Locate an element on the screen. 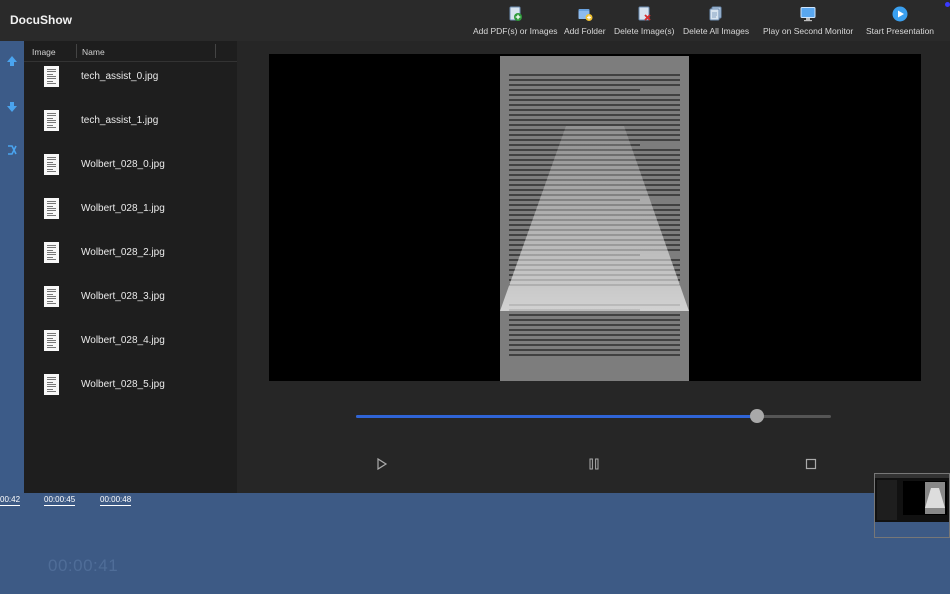 The height and width of the screenshot is (594, 950). timeline-label: 00:42 is located at coordinates (10, 500).